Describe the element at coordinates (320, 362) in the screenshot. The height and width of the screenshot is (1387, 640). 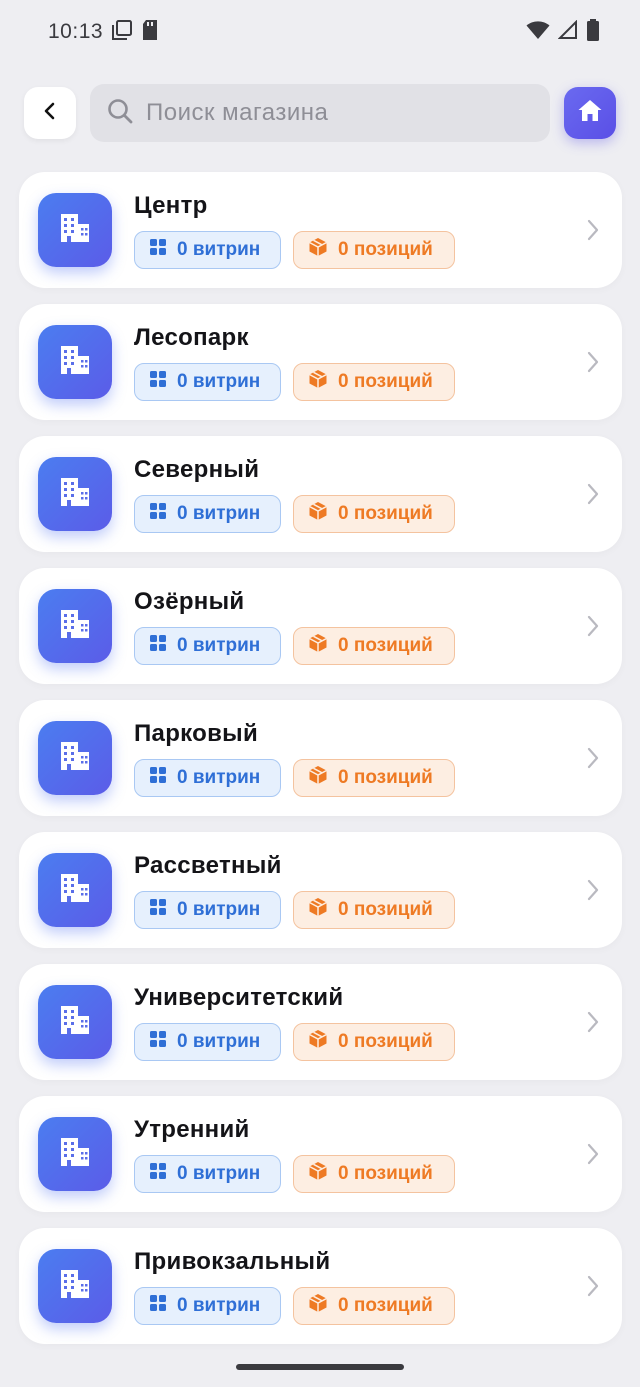
I see `store-card-1: Лесопарк 0 витрин 0 позиций` at that location.